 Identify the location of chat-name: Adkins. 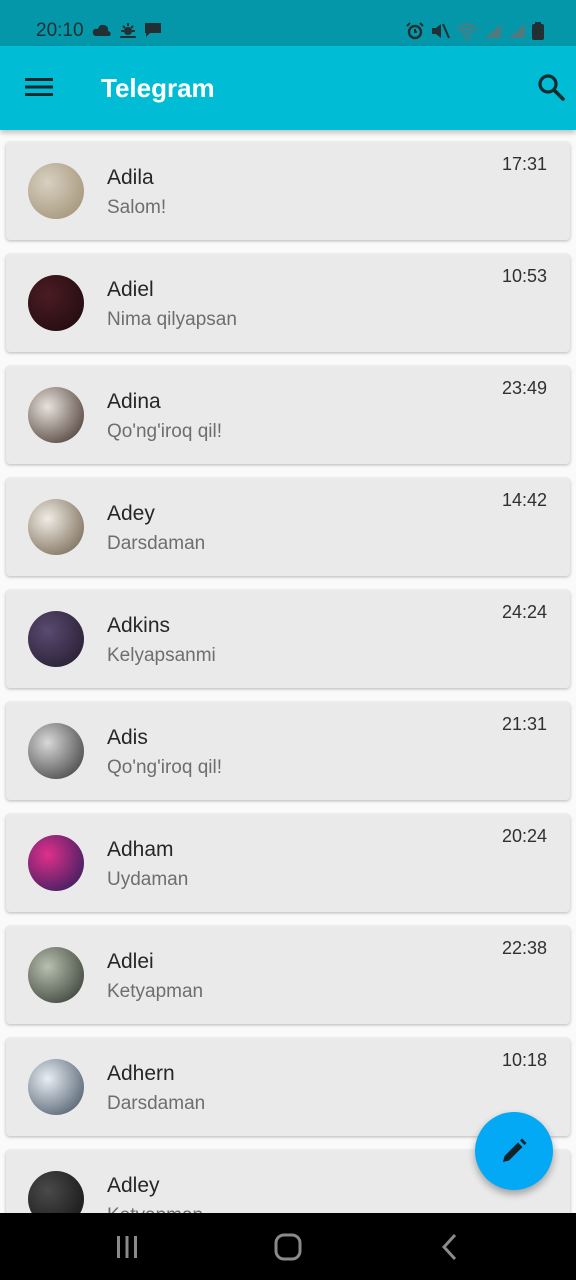
(139, 625).